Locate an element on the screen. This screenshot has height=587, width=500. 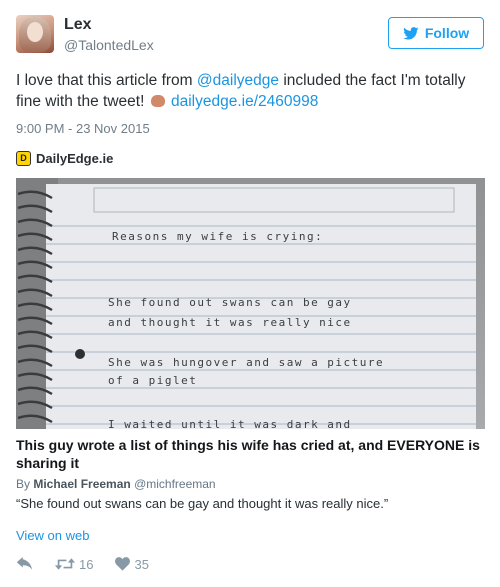
logo-letter: D is located at coordinates (23, 158).